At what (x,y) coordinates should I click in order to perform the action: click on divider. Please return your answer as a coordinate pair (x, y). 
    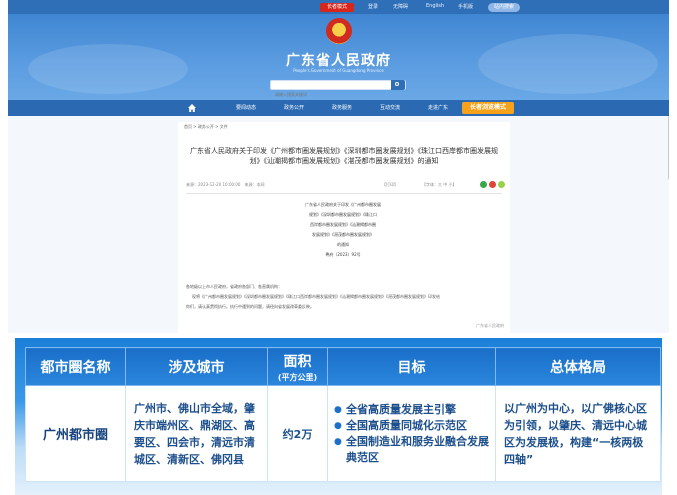
    Looking at the image, I should click on (344, 193).